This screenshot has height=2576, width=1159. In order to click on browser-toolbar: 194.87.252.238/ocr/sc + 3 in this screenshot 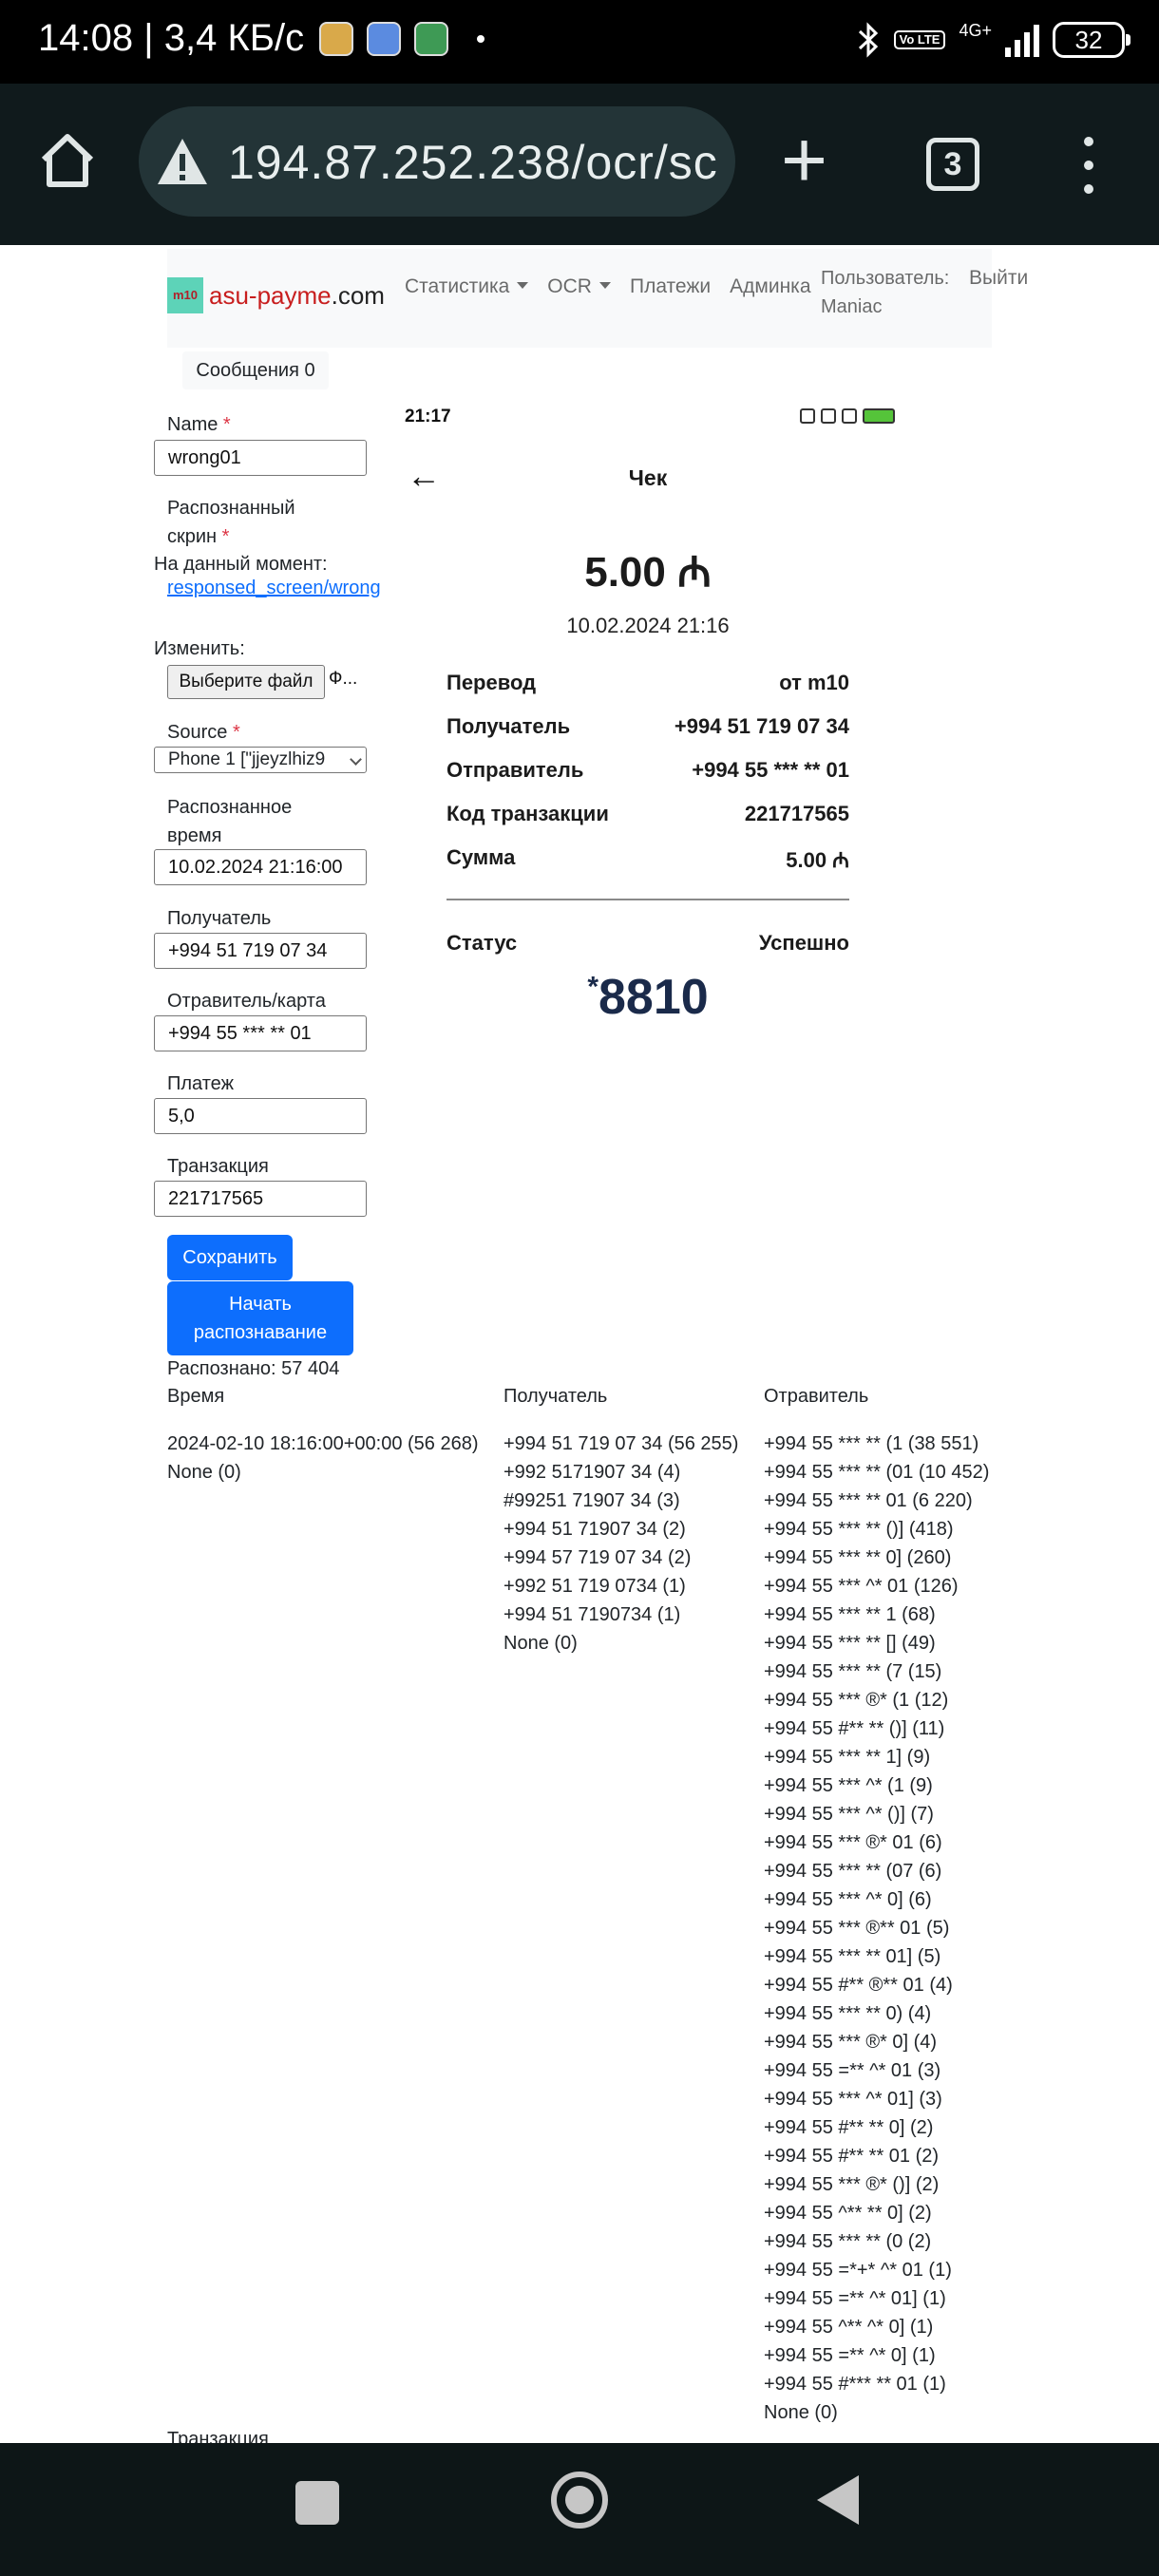, I will do `click(579, 164)`.